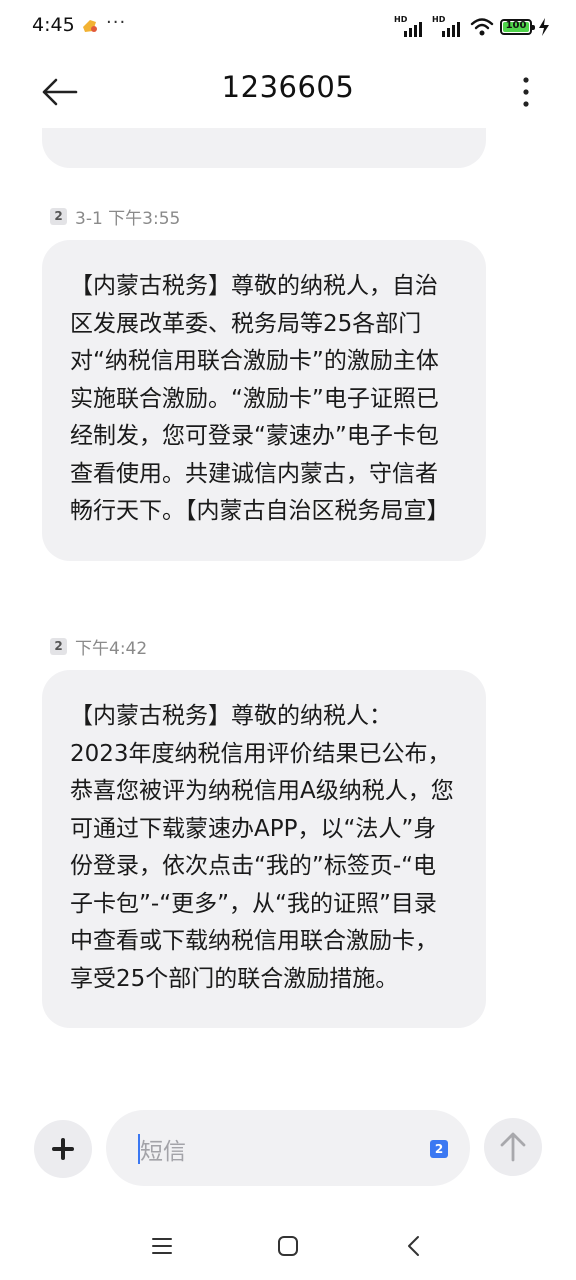 The height and width of the screenshot is (1280, 576). I want to click on more-options-button, so click(526, 92).